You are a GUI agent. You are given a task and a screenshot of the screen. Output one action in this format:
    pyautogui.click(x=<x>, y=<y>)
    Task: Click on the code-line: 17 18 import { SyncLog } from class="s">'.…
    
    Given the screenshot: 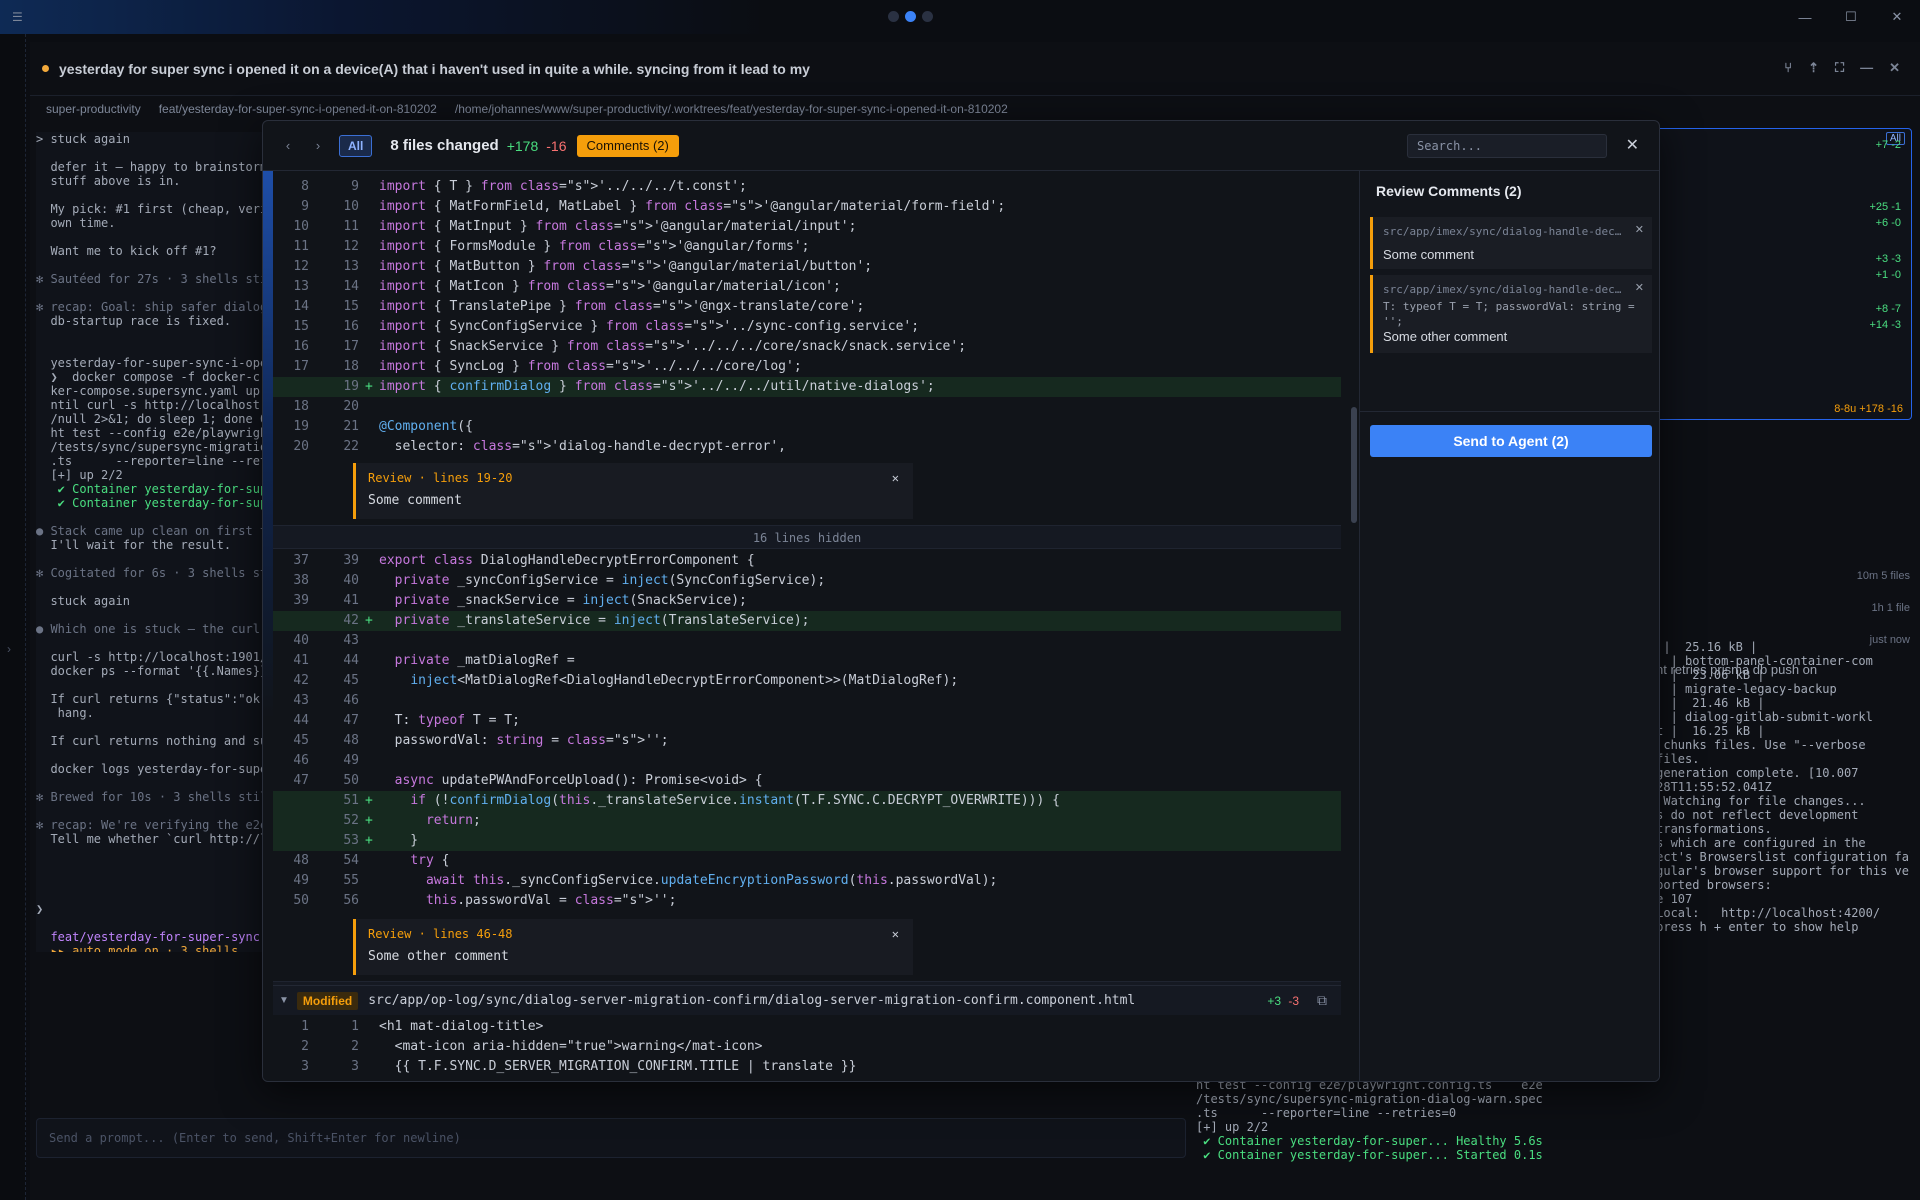 What is the action you would take?
    pyautogui.click(x=807, y=367)
    